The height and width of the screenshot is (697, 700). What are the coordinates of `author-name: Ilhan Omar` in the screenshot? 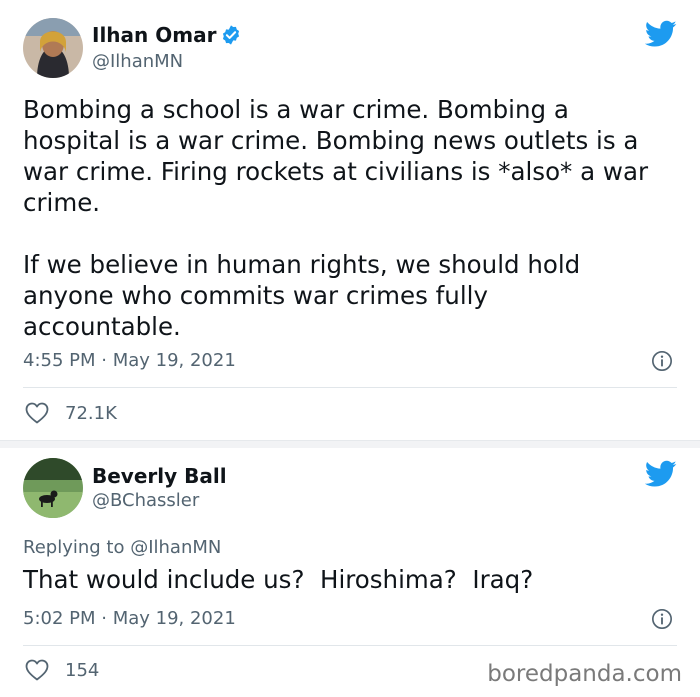 It's located at (167, 35).